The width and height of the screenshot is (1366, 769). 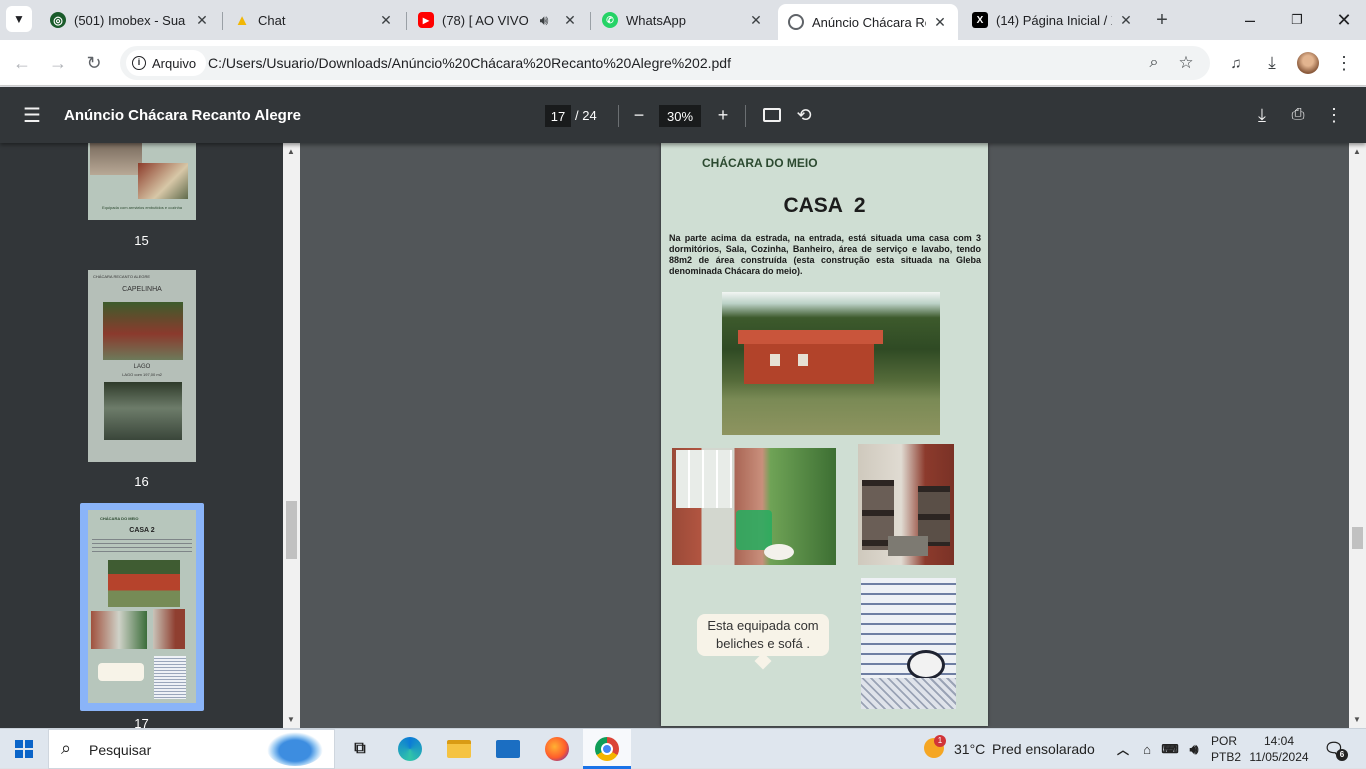 What do you see at coordinates (723, 115) in the screenshot?
I see `zoom-in-button: +` at bounding box center [723, 115].